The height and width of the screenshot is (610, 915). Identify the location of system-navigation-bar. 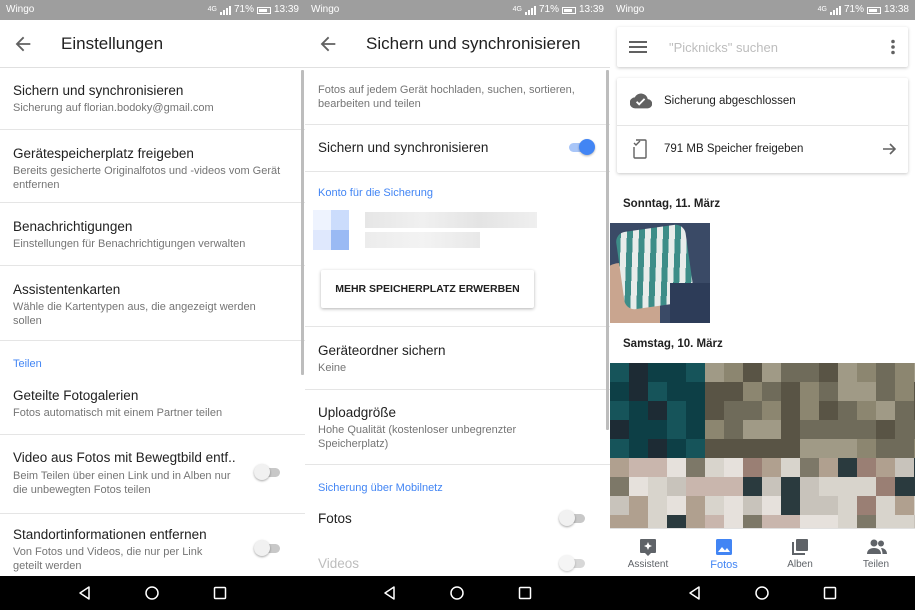
(457, 593).